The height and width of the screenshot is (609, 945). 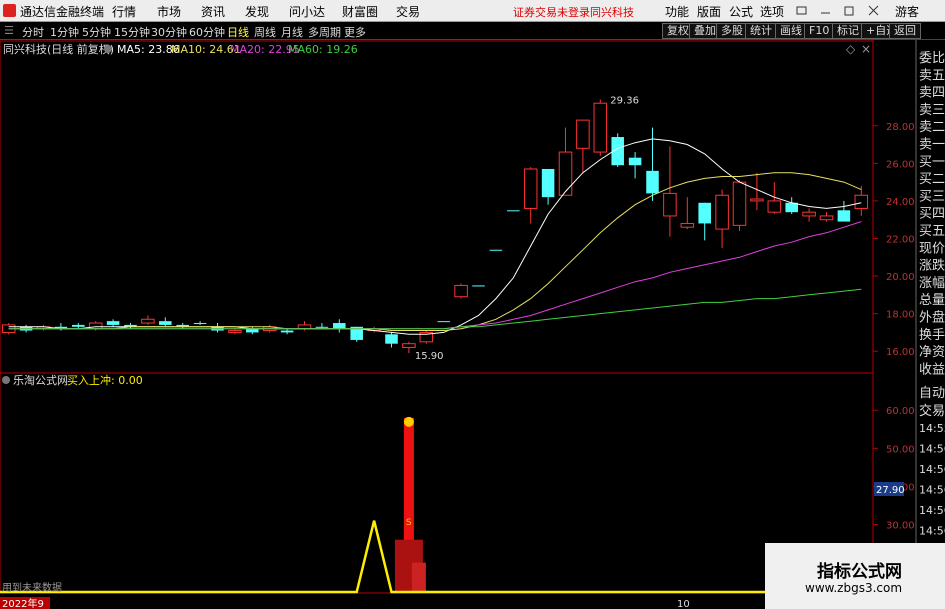 I want to click on menu-discover: 发现, so click(x=257, y=11).